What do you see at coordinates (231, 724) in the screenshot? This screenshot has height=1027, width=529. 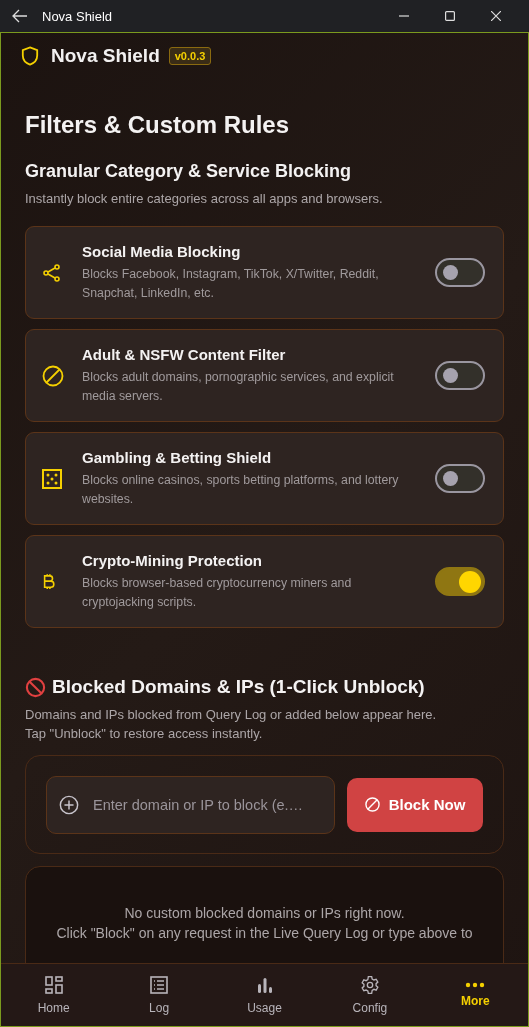 I see `section-description: Domains and IPs blocked from Query Log or added below appear here. Tap "Unblock" to restore access instantly.` at bounding box center [231, 724].